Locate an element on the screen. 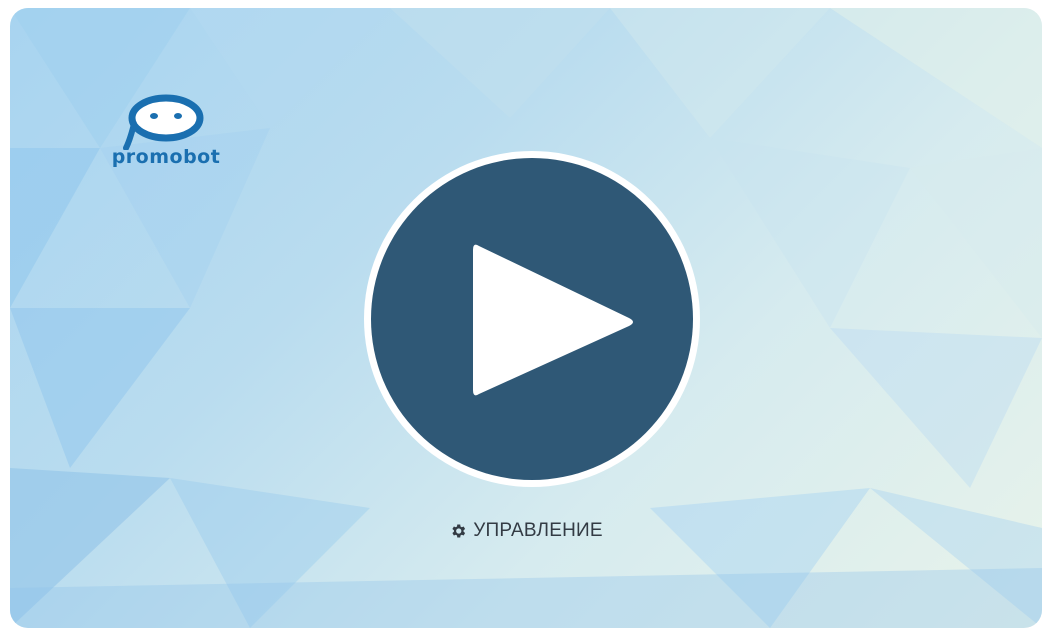  gear-icon is located at coordinates (459, 531).